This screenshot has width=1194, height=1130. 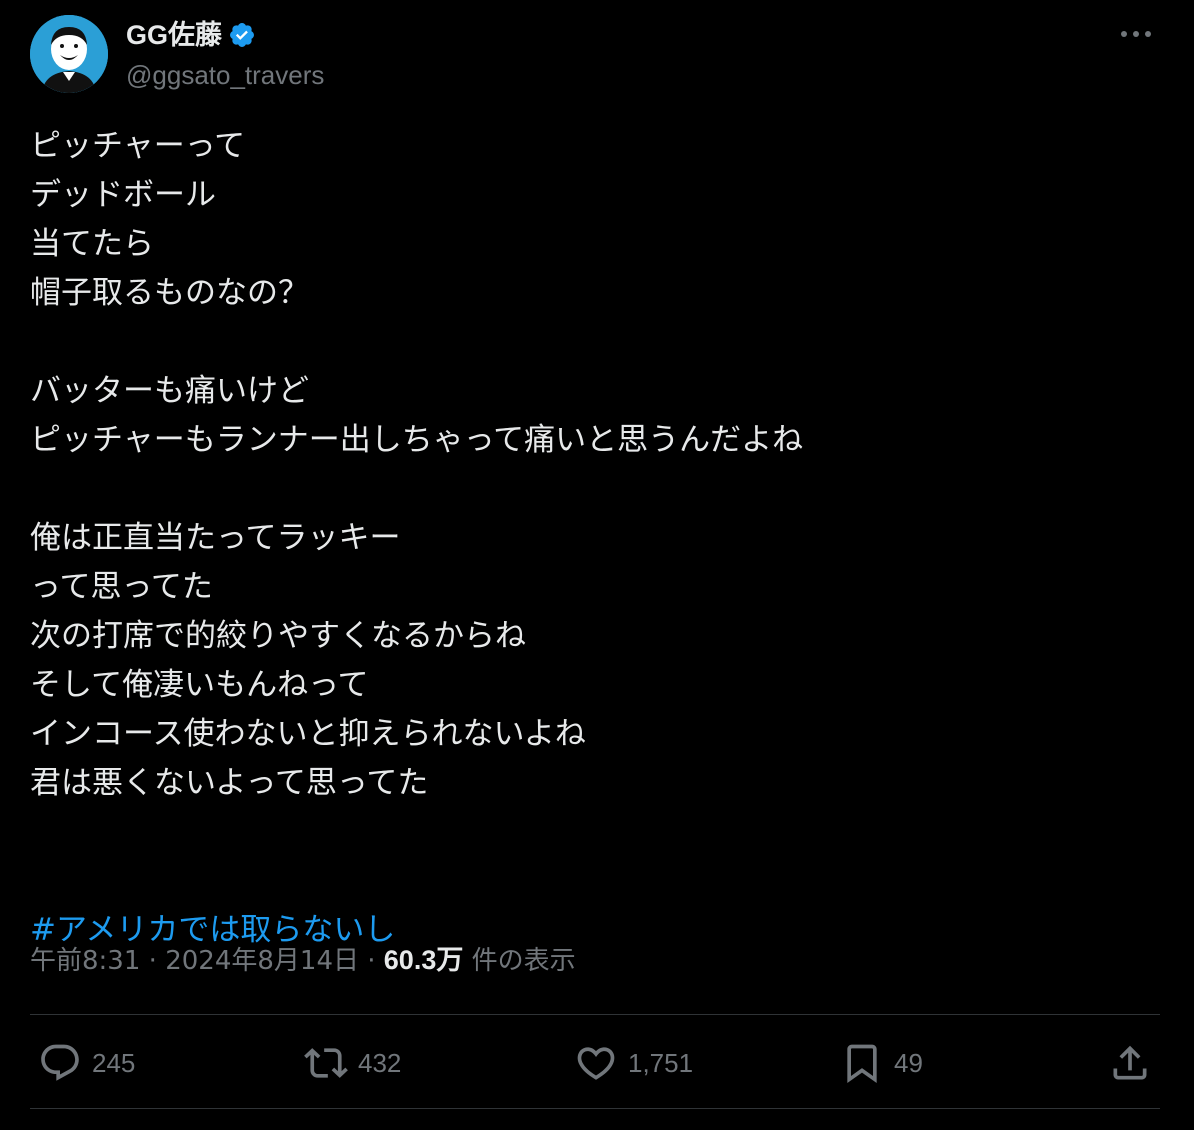 I want to click on tweet-meta: 午前8:31 · 2024年8月14日 · 60.3万 件の表示, so click(x=303, y=960).